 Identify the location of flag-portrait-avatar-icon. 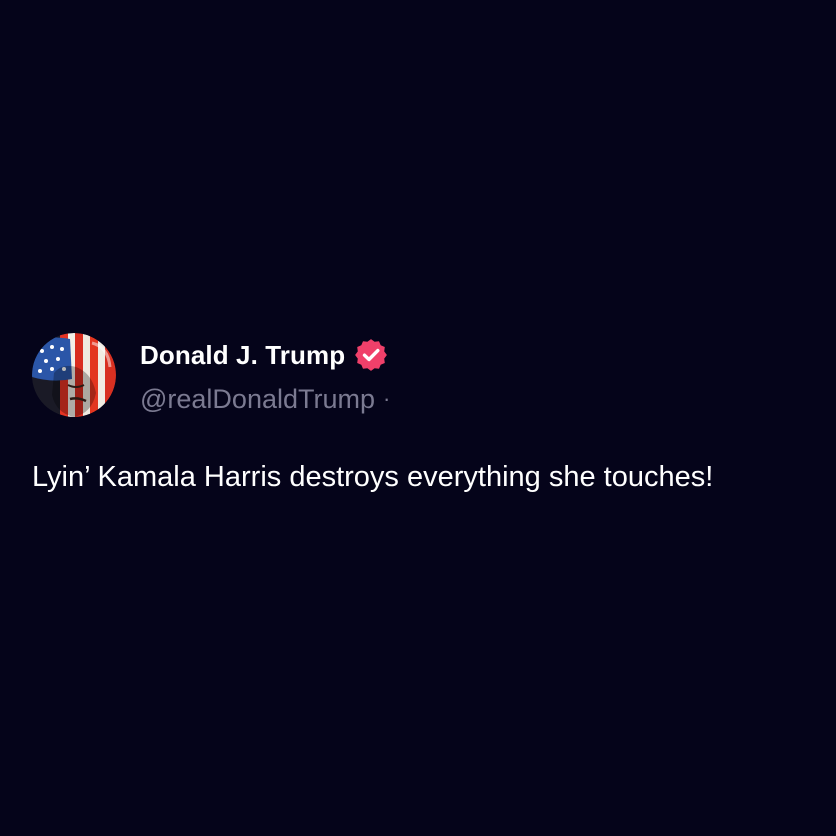
(74, 375).